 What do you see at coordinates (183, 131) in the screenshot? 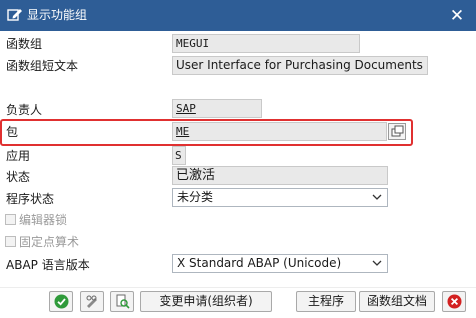
I see `package-value: ME` at bounding box center [183, 131].